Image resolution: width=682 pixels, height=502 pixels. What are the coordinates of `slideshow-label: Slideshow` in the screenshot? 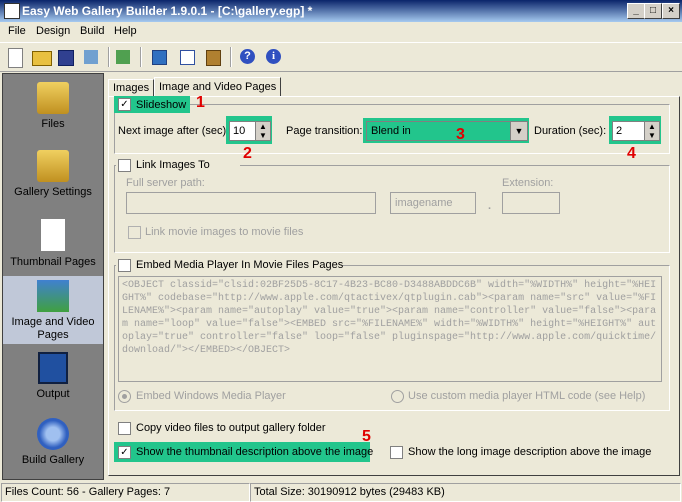 It's located at (161, 105).